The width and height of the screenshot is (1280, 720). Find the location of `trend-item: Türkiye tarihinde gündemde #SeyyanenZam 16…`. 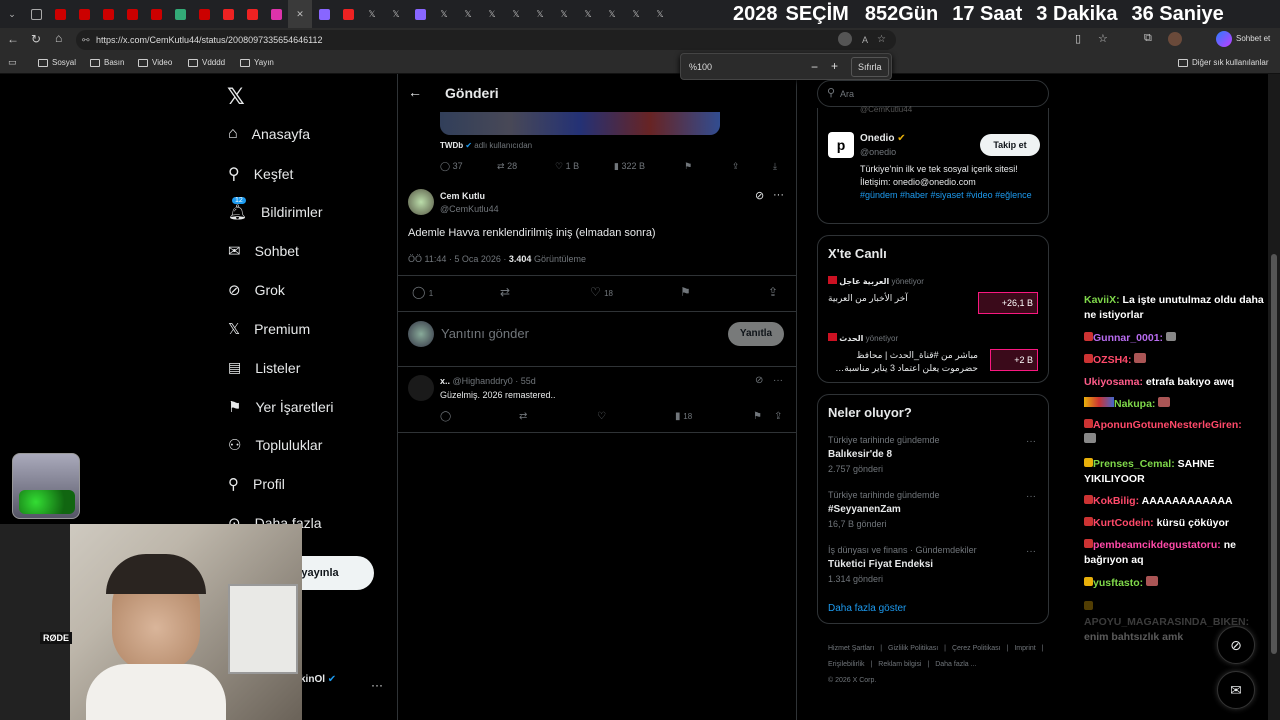

trend-item: Türkiye tarihinde gündemde #SeyyanenZam 16… is located at coordinates (884, 509).